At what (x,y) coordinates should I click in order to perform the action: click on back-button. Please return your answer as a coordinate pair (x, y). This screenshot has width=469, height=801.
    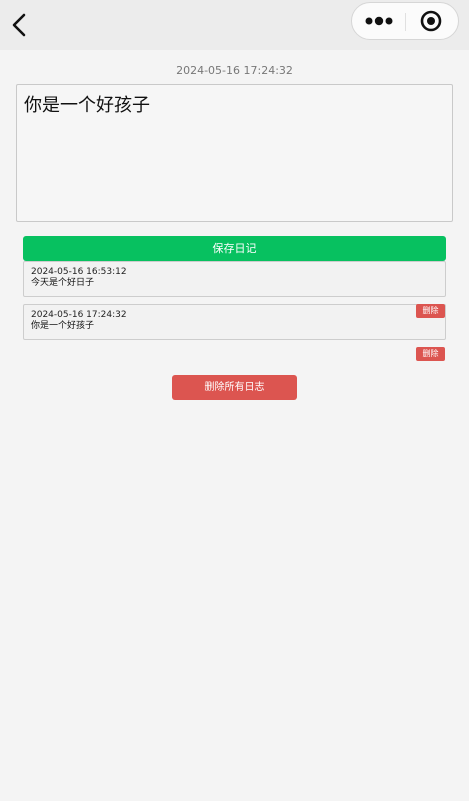
    Looking at the image, I should click on (20, 25).